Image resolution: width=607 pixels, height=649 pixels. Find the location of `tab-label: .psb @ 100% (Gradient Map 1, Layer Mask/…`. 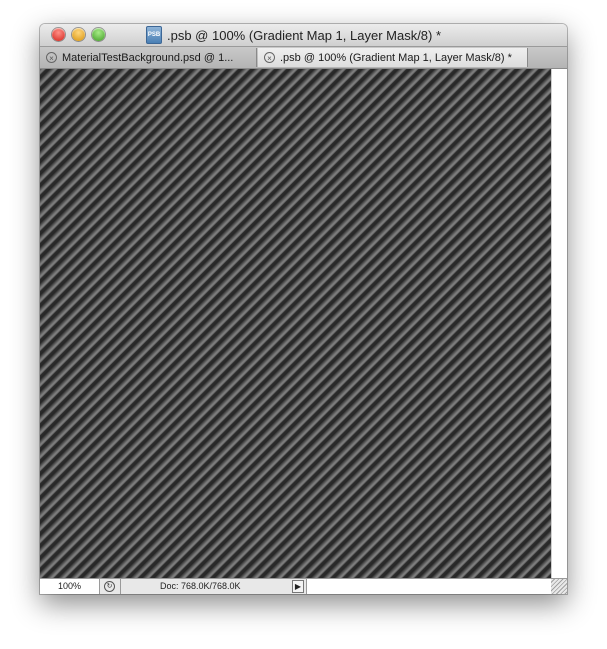

tab-label: .psb @ 100% (Gradient Map 1, Layer Mask/… is located at coordinates (396, 57).